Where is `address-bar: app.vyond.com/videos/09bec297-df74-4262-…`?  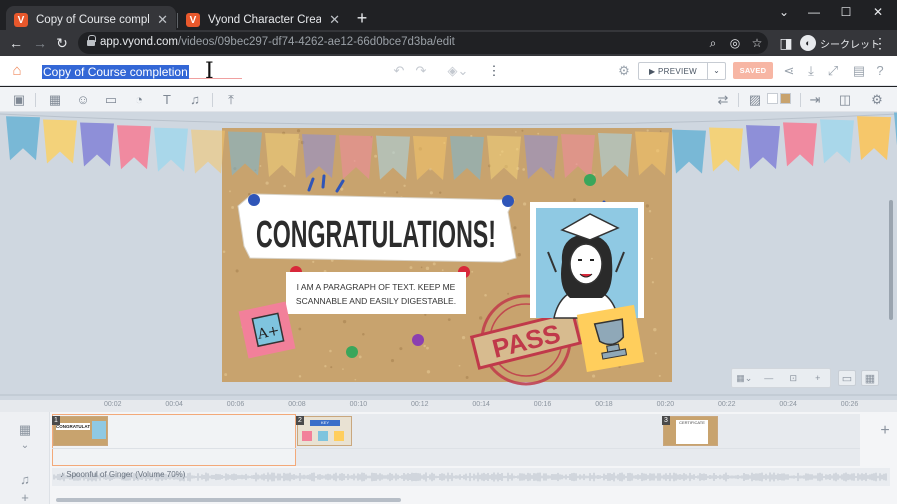 address-bar: app.vyond.com/videos/09bec297-df74-4262-… is located at coordinates (423, 43).